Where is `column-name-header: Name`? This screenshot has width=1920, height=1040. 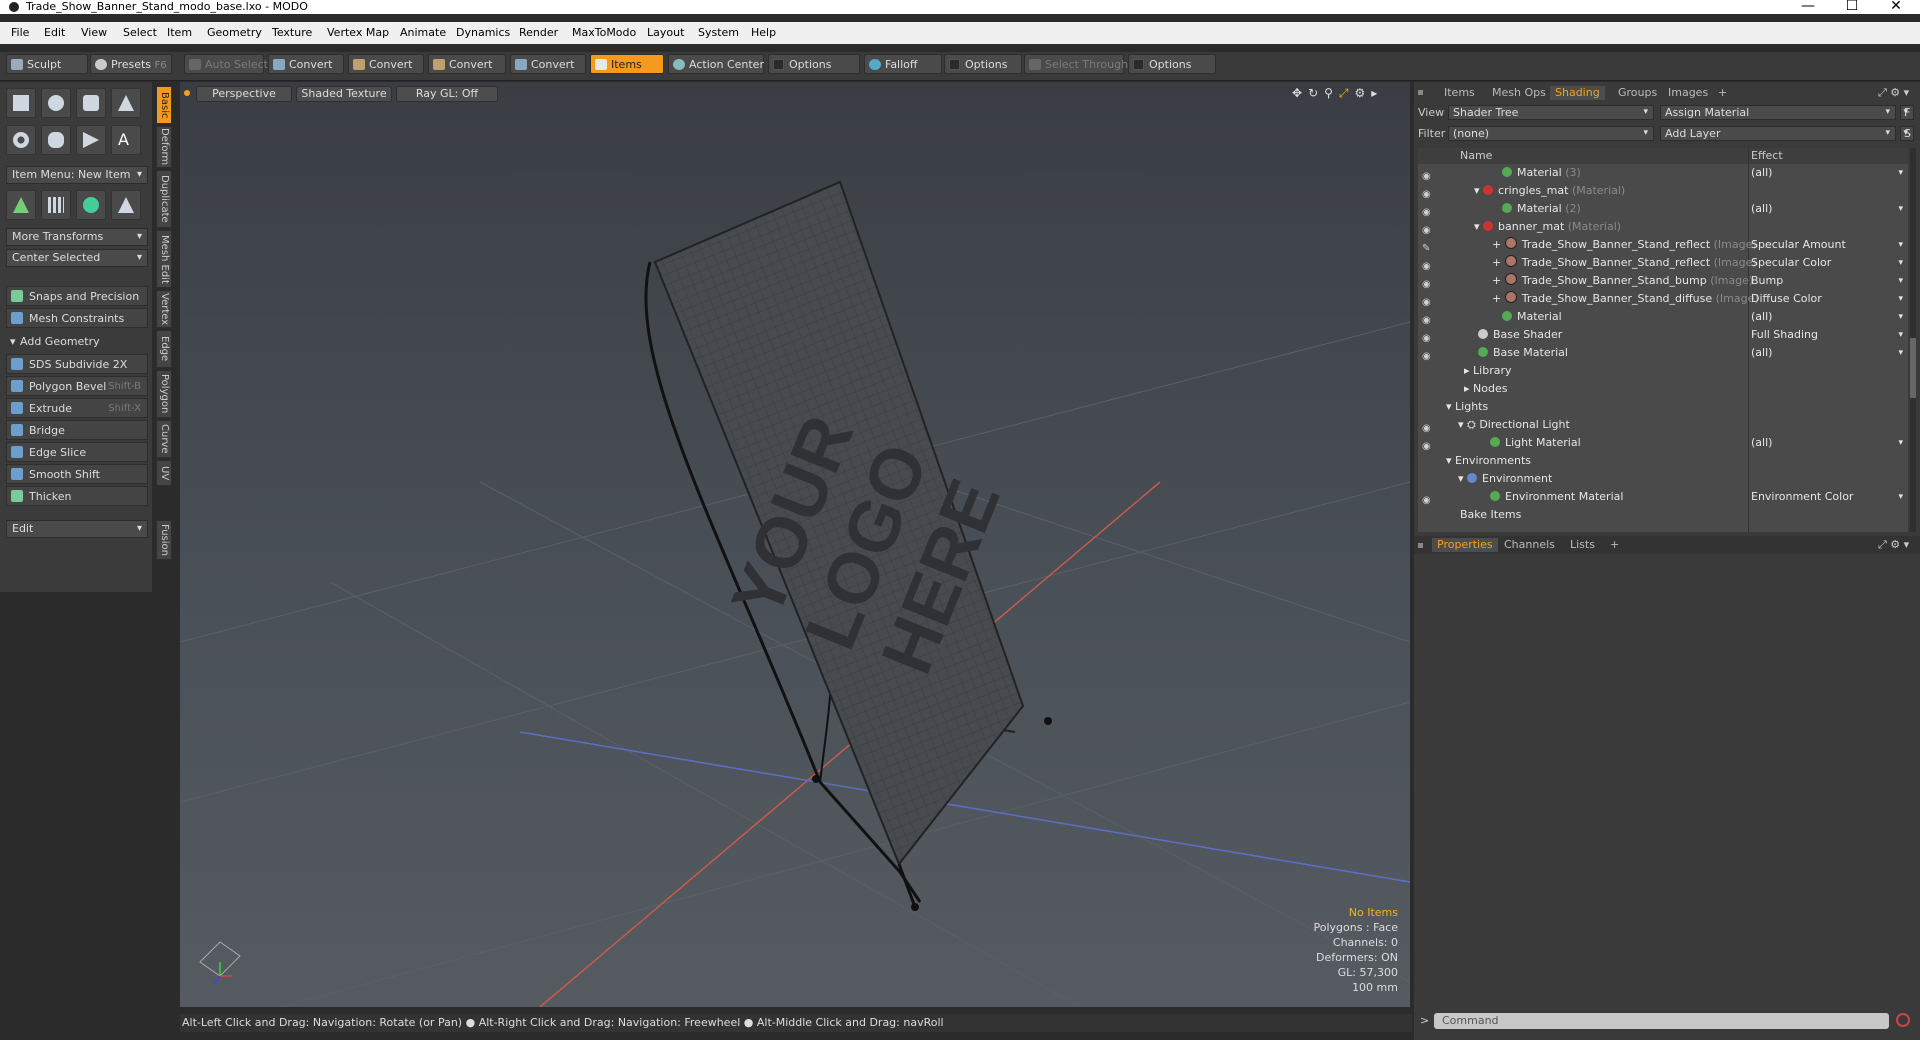
column-name-header: Name is located at coordinates (1476, 156).